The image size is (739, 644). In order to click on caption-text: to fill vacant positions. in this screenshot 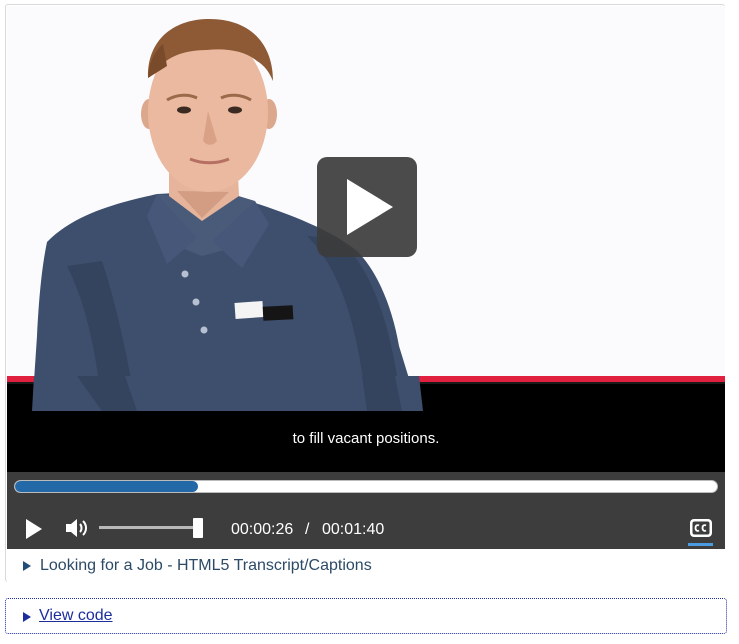, I will do `click(366, 438)`.